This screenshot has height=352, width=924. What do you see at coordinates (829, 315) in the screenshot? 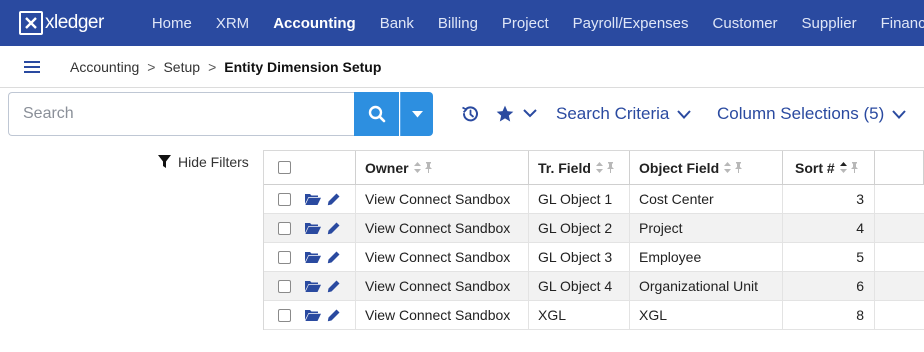
I see `cell-sort: 8` at bounding box center [829, 315].